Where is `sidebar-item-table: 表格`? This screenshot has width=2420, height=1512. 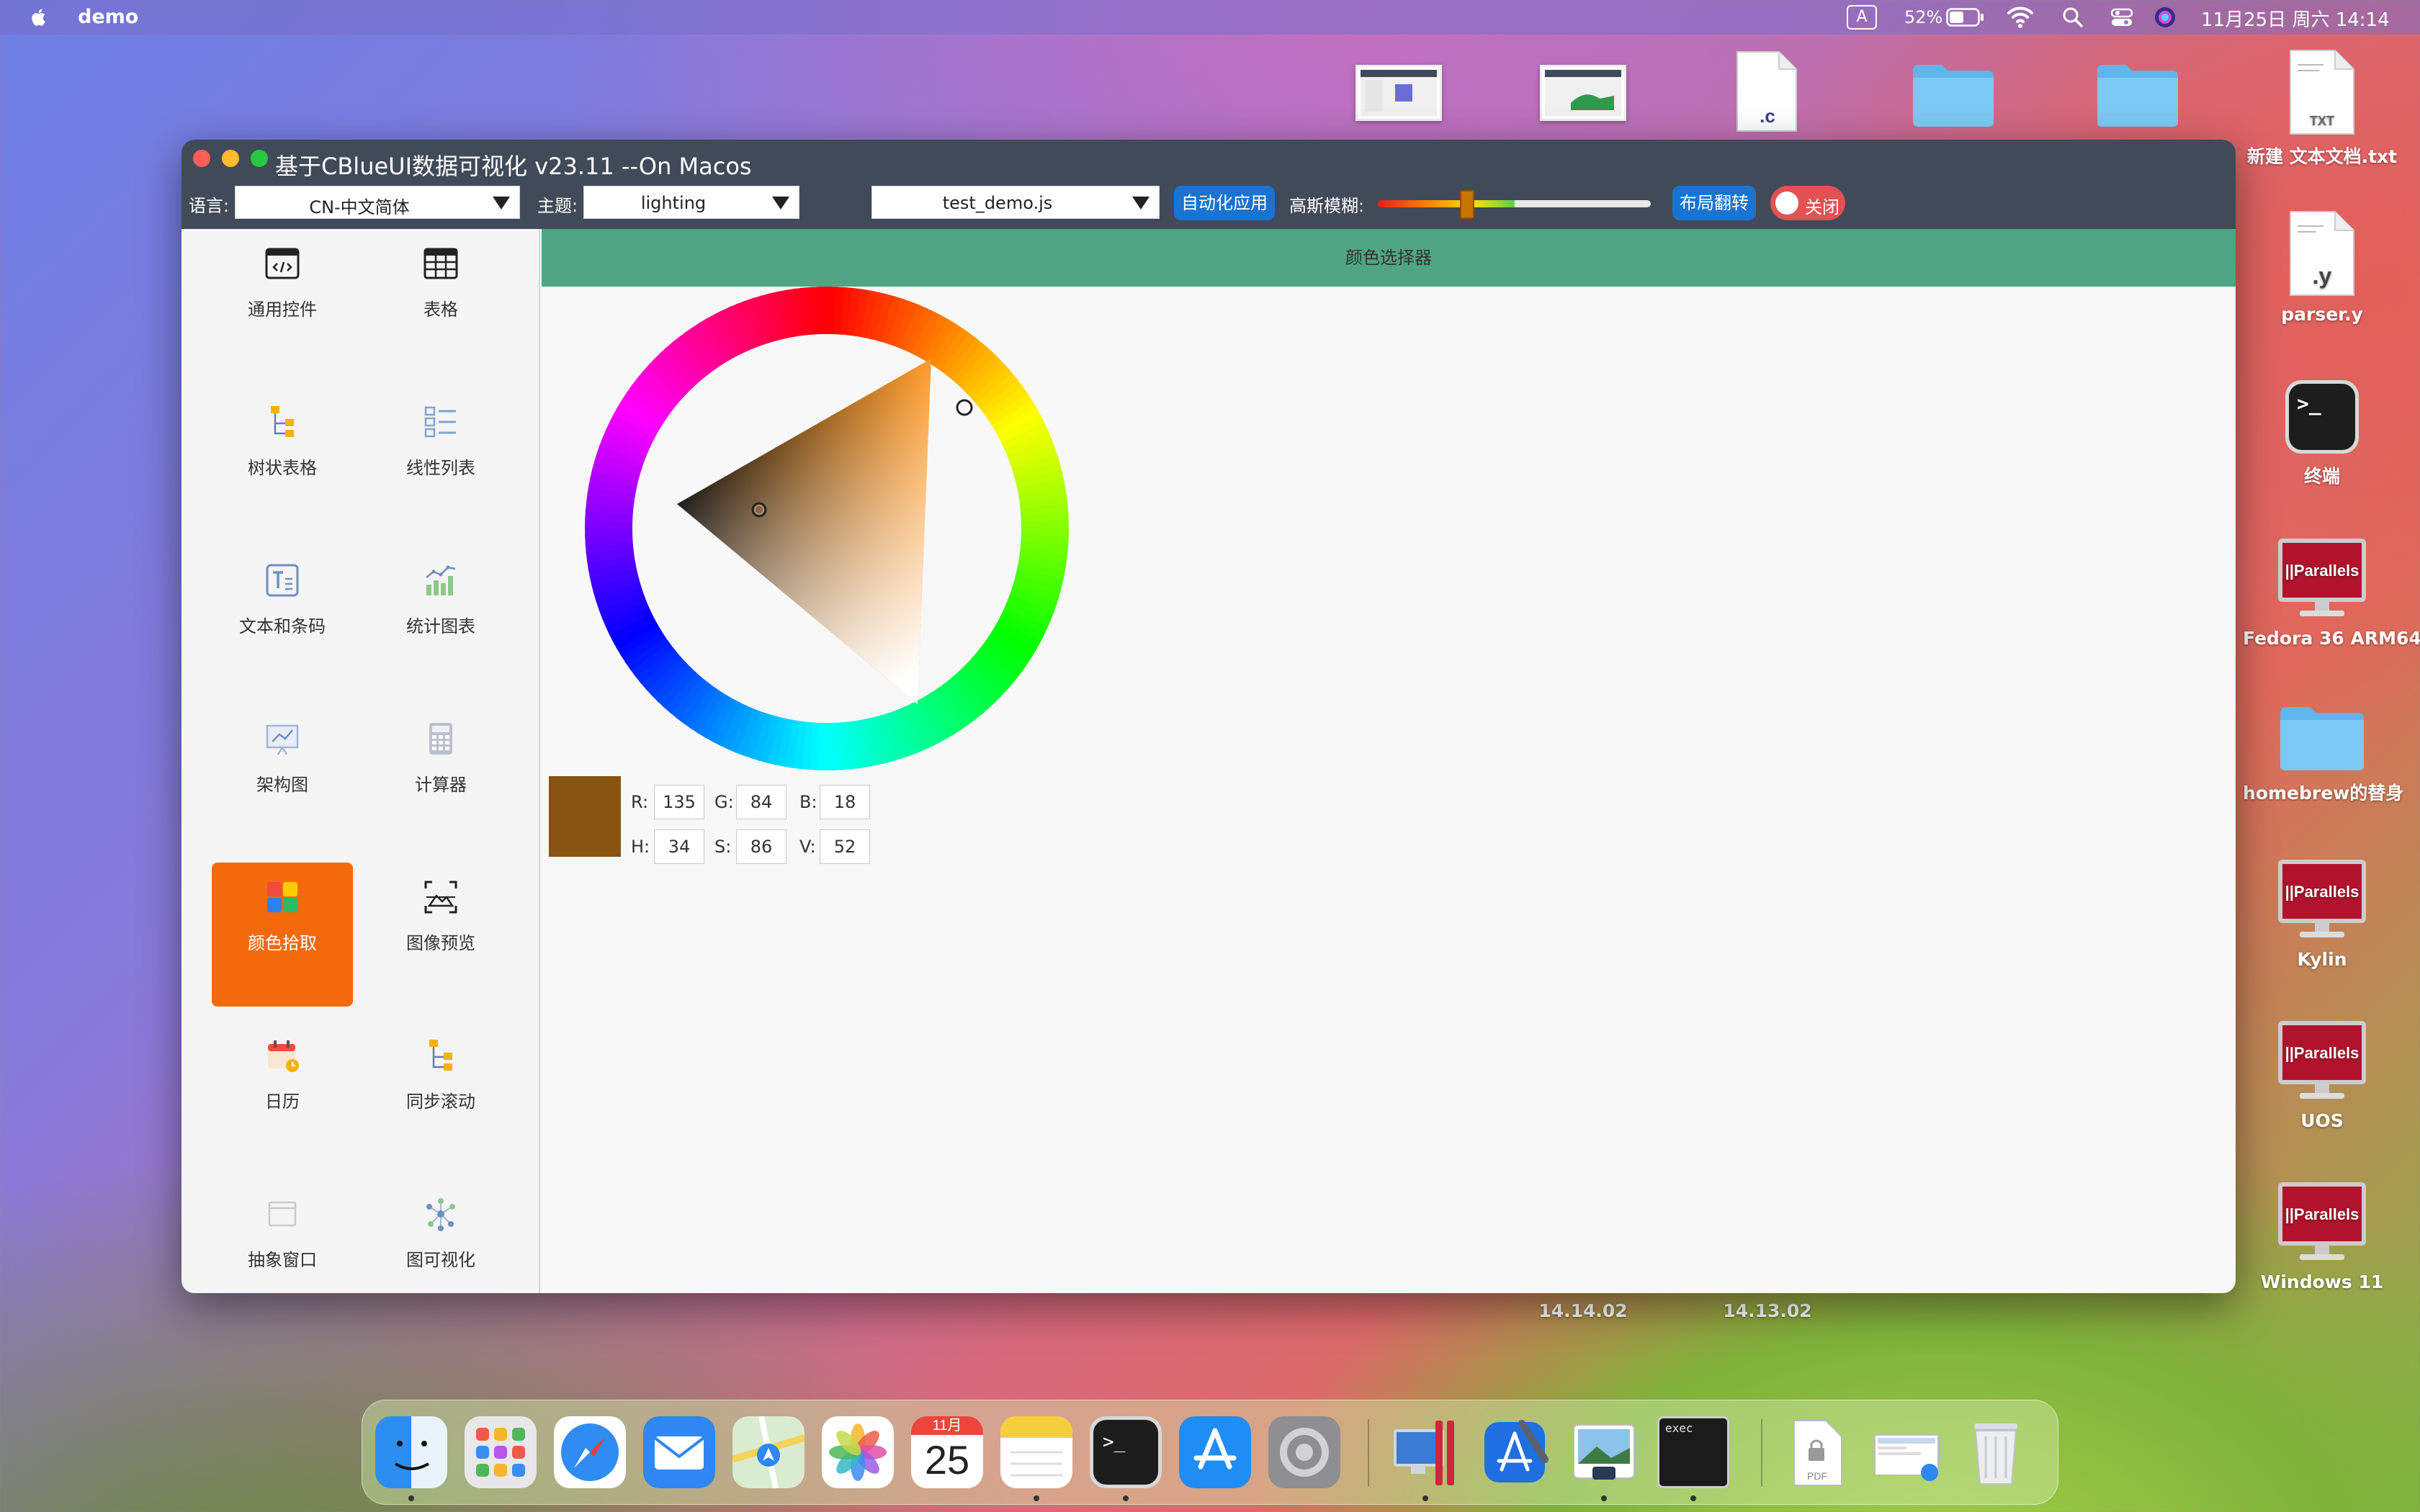
sidebar-item-table: 表格 is located at coordinates (440, 301).